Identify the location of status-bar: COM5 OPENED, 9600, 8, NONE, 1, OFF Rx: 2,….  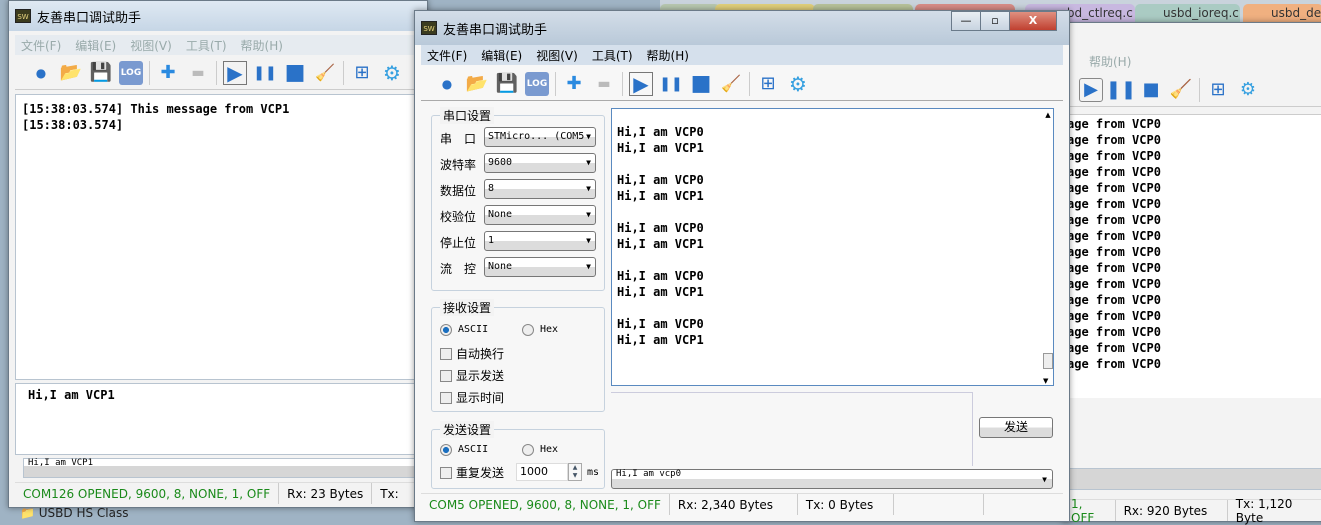
(742, 504).